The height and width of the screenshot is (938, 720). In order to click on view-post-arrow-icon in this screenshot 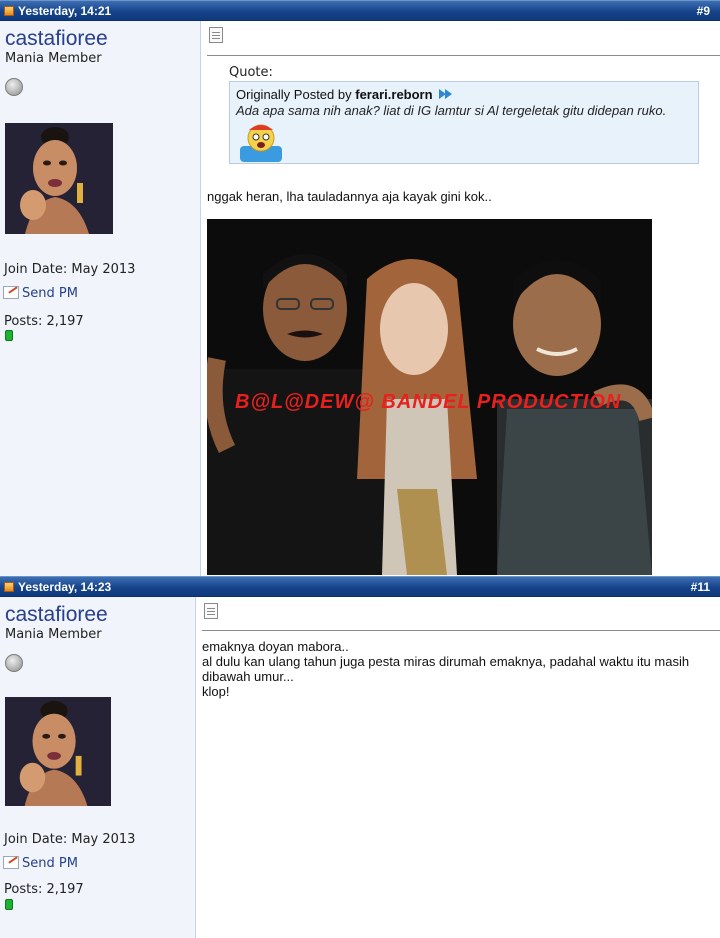, I will do `click(446, 94)`.